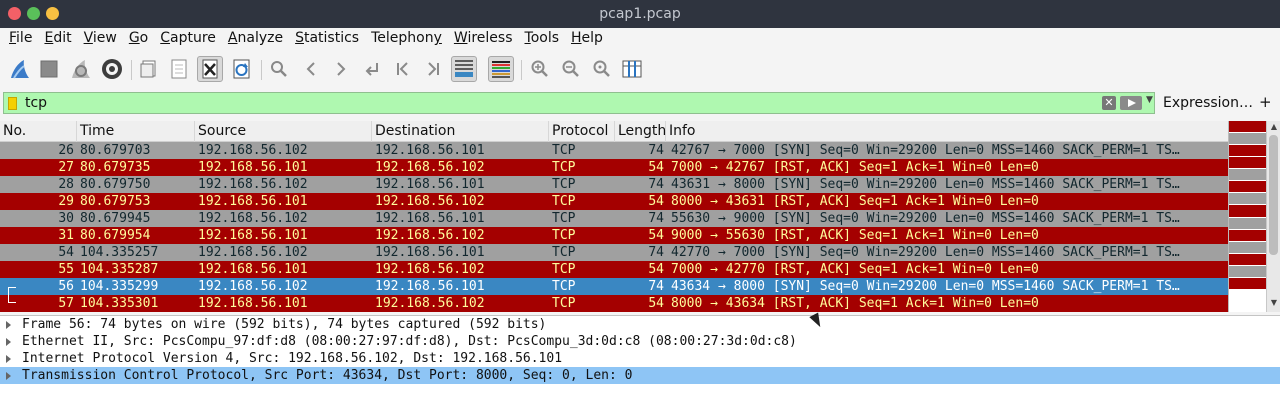 The image size is (1280, 409). I want to click on clear-filter-icon: ✕, so click(1109, 103).